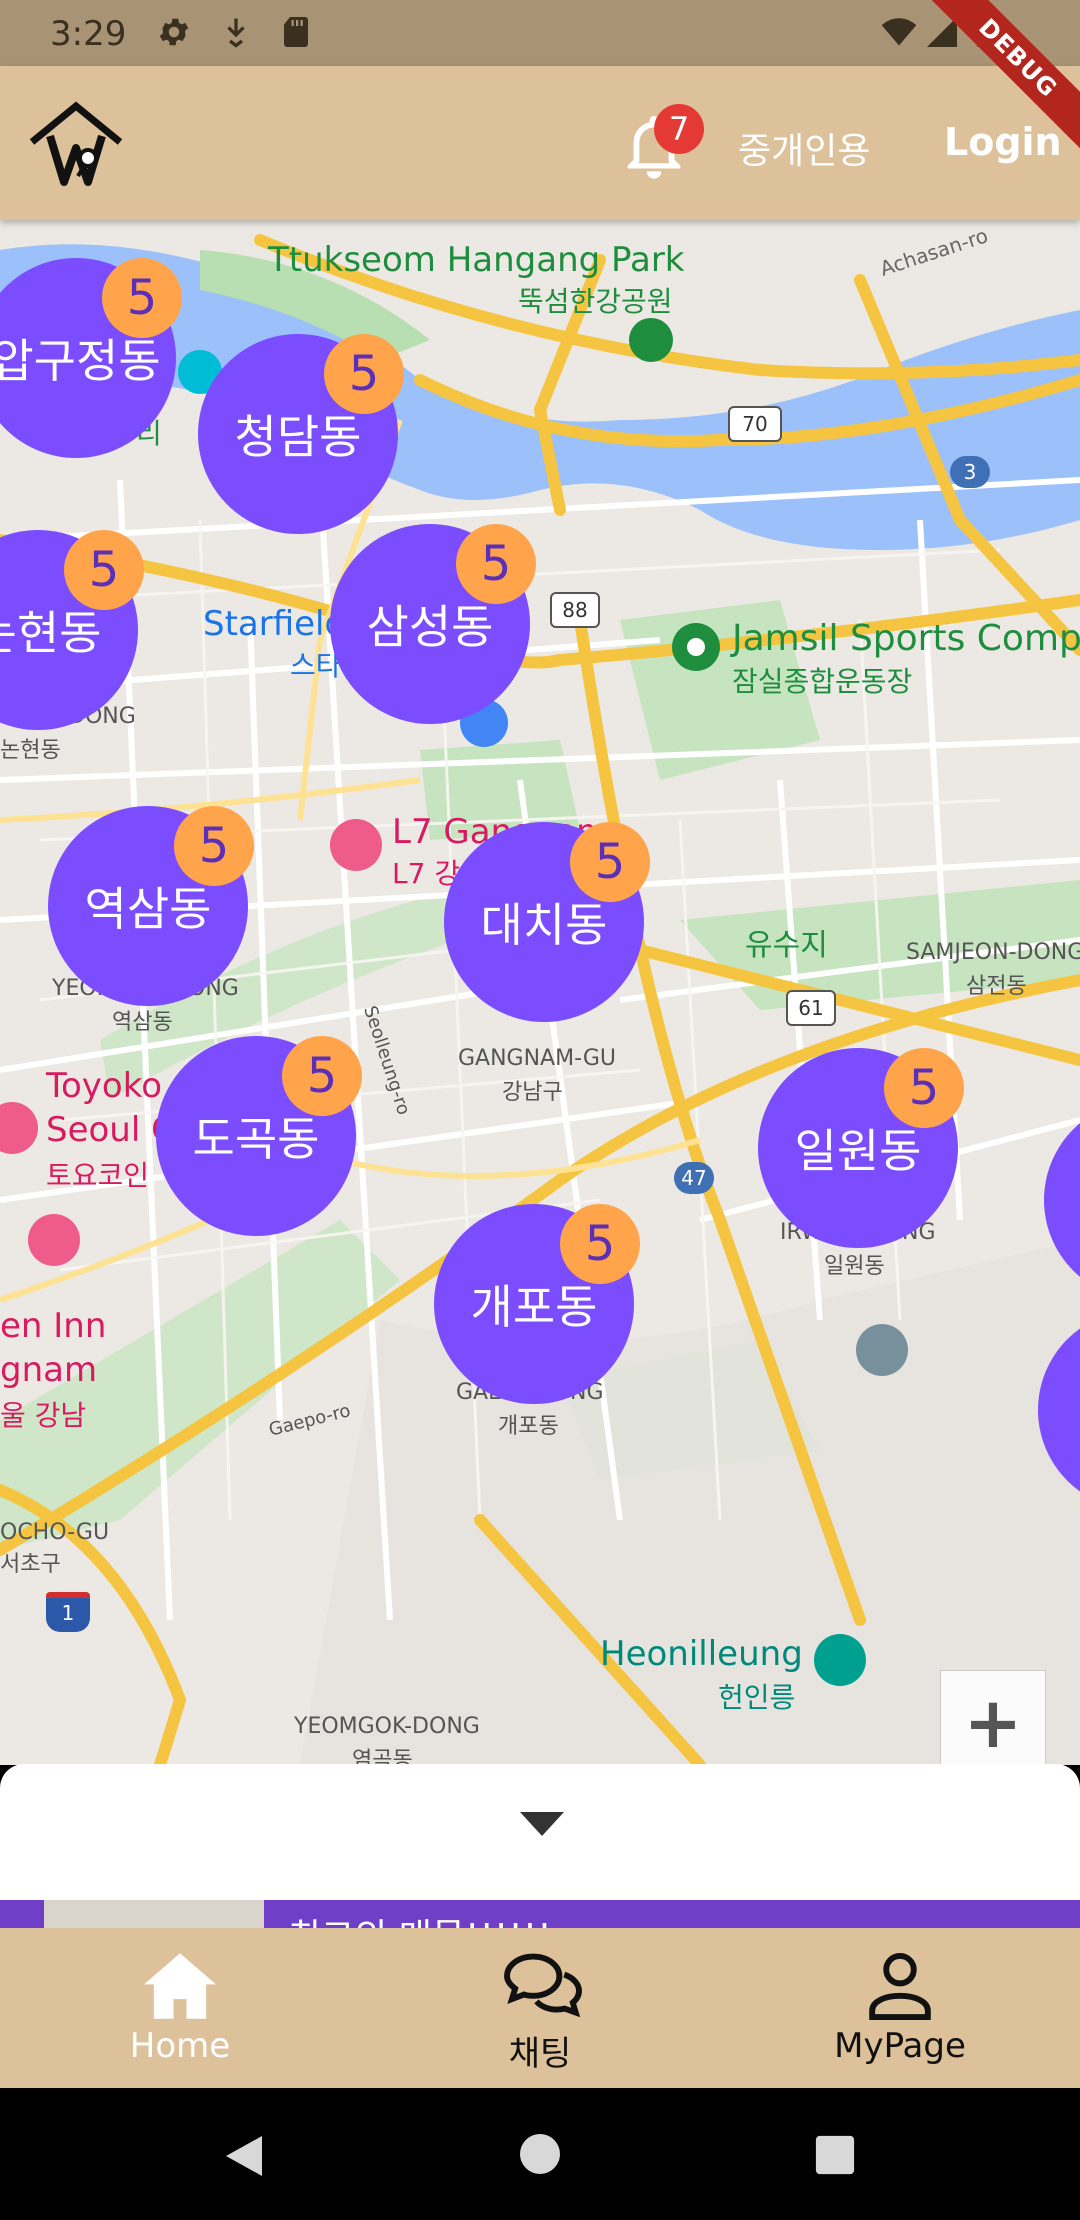 The image size is (1080, 2220). What do you see at coordinates (970, 472) in the screenshot?
I see `route-shield: 3` at bounding box center [970, 472].